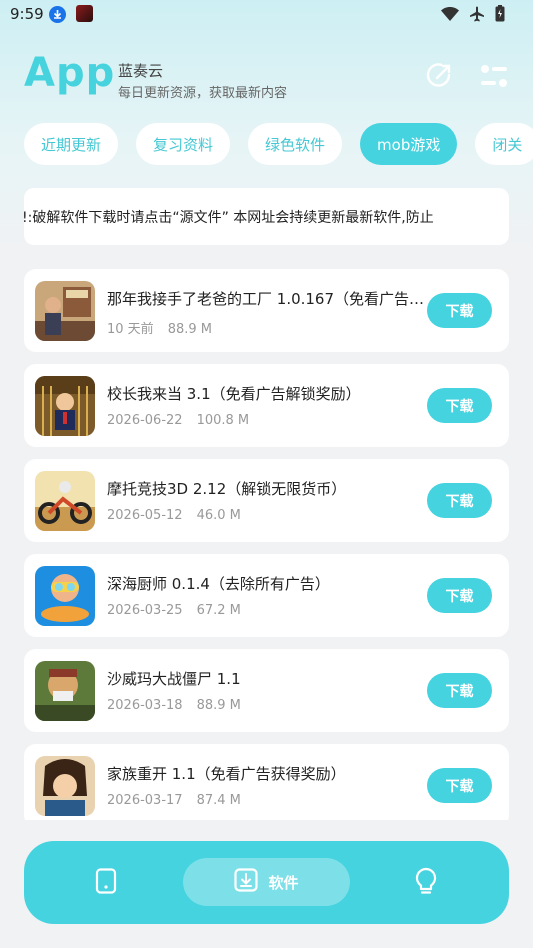 The image size is (533, 948). I want to click on lightbulb-icon, so click(426, 883).